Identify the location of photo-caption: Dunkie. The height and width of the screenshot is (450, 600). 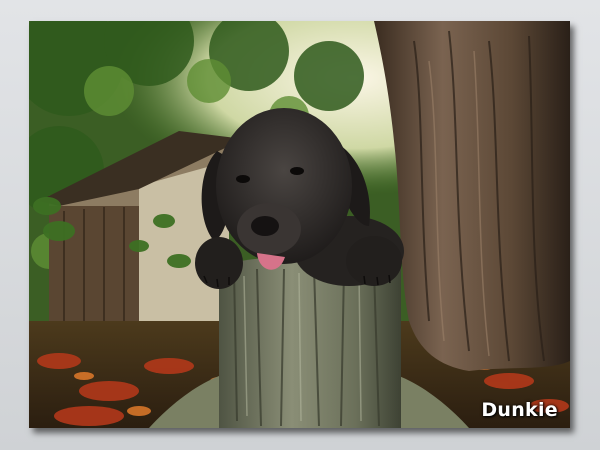
(519, 410).